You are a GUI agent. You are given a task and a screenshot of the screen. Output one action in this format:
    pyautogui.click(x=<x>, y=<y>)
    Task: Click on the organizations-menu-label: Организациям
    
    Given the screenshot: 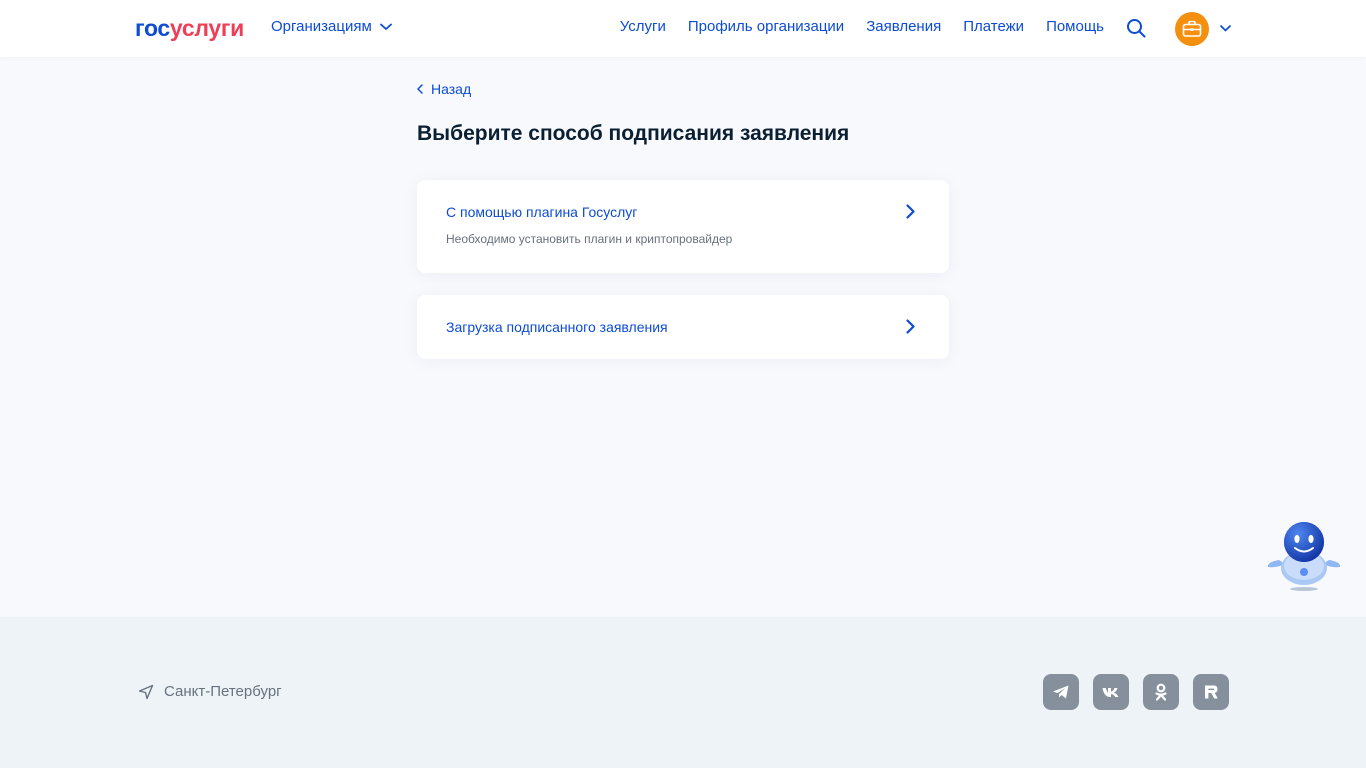 What is the action you would take?
    pyautogui.click(x=321, y=26)
    